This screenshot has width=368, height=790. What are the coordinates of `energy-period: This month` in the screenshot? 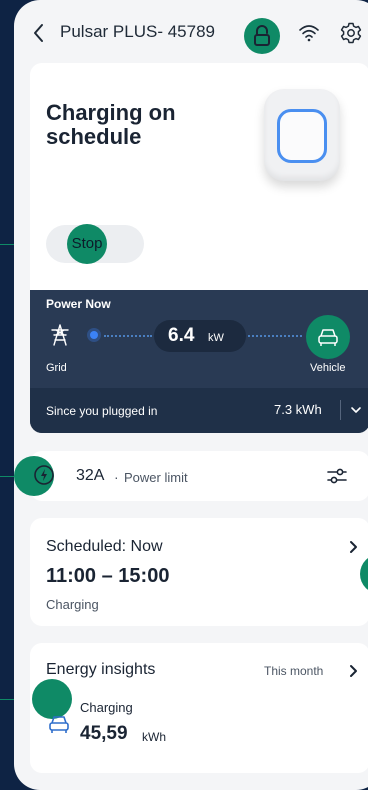 It's located at (293, 671).